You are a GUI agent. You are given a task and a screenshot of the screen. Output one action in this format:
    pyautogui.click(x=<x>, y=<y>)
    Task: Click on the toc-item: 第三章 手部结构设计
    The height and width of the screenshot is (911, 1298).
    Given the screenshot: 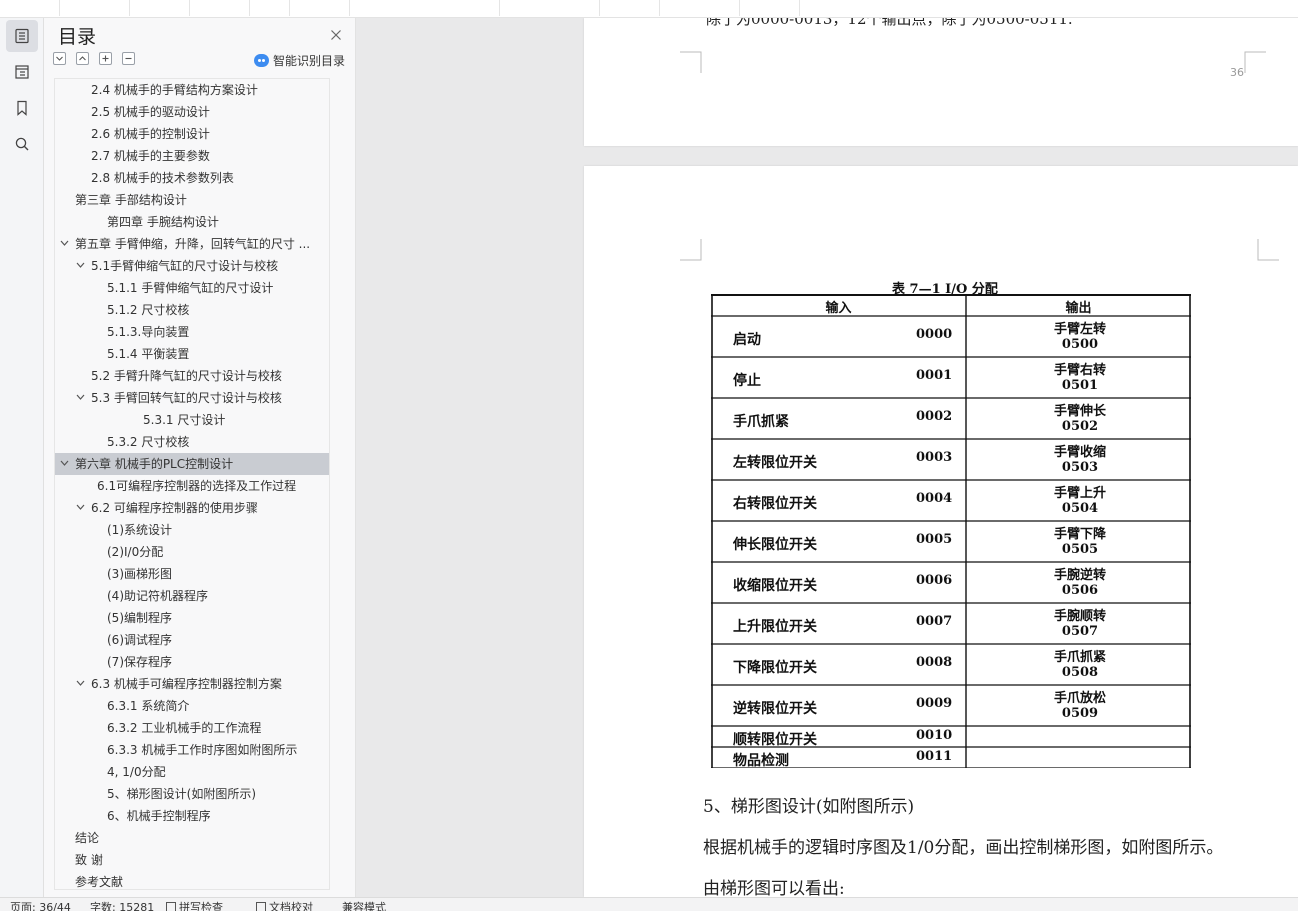 What is the action you would take?
    pyautogui.click(x=192, y=200)
    